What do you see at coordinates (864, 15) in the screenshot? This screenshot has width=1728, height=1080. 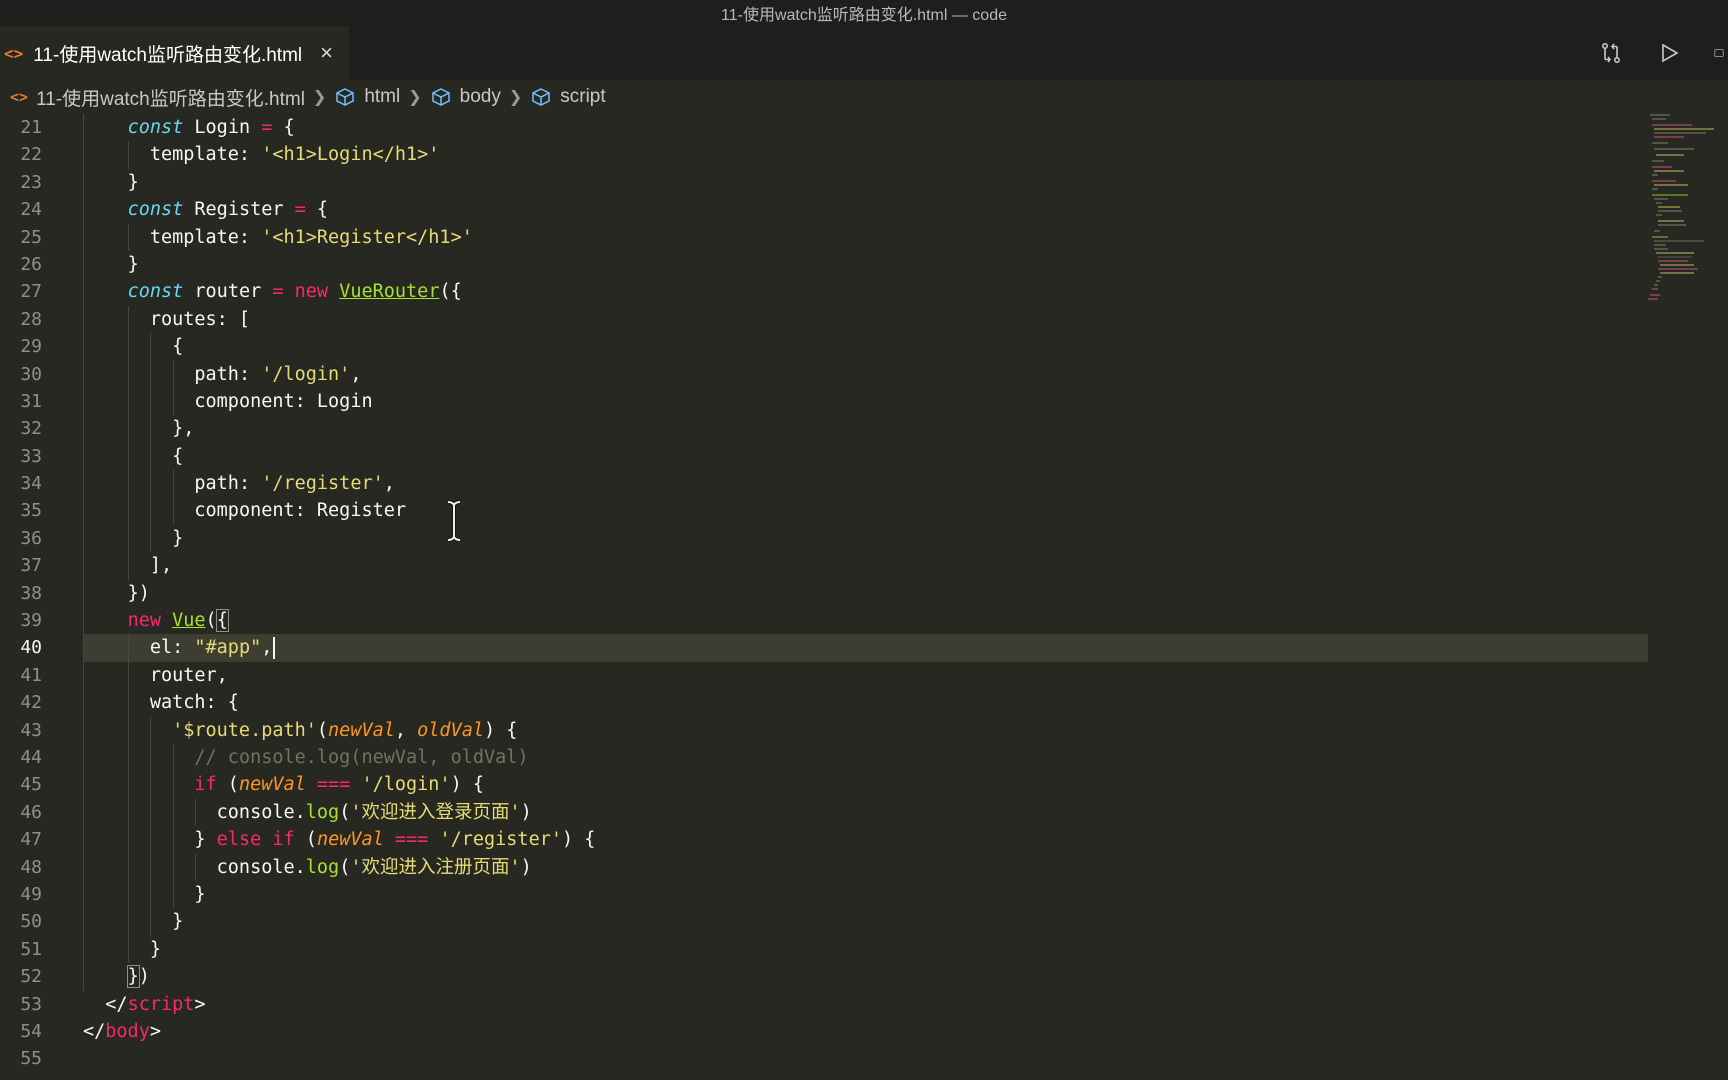 I see `window-title: 11-使用watch监听路由变化.html — code` at bounding box center [864, 15].